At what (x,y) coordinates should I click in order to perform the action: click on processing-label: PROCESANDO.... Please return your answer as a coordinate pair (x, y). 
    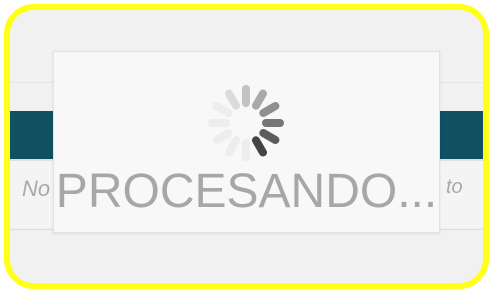
    Looking at the image, I should click on (246, 191).